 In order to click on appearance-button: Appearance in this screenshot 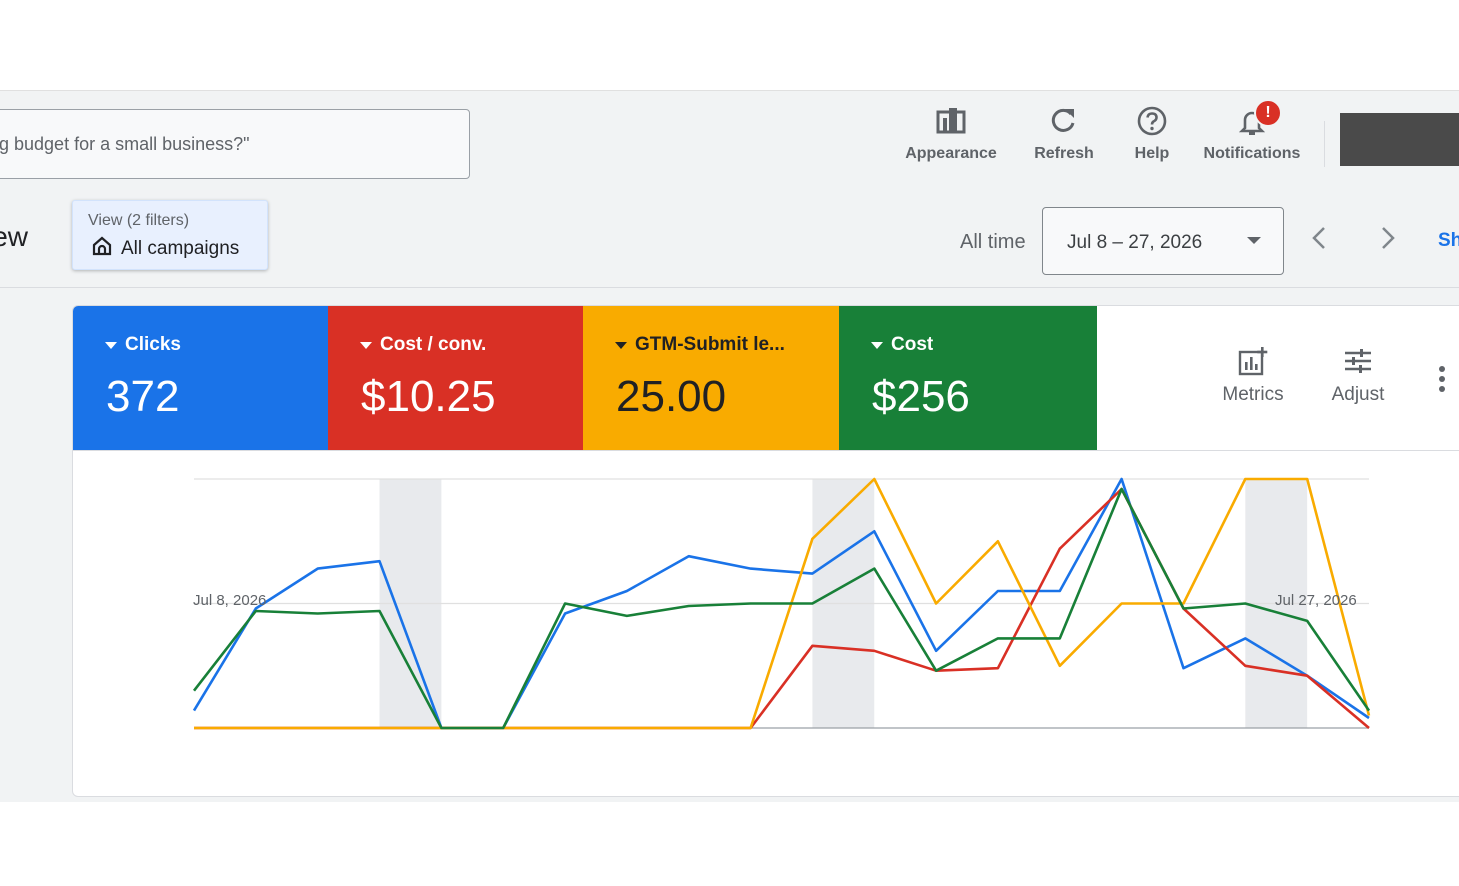, I will do `click(951, 135)`.